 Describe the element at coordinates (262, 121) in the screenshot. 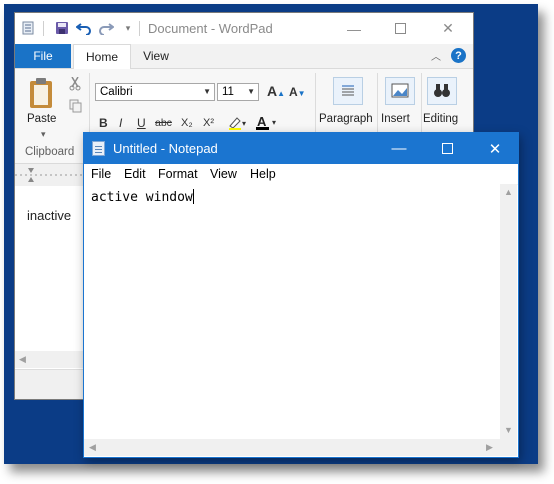

I see `svg-text: A` at that location.